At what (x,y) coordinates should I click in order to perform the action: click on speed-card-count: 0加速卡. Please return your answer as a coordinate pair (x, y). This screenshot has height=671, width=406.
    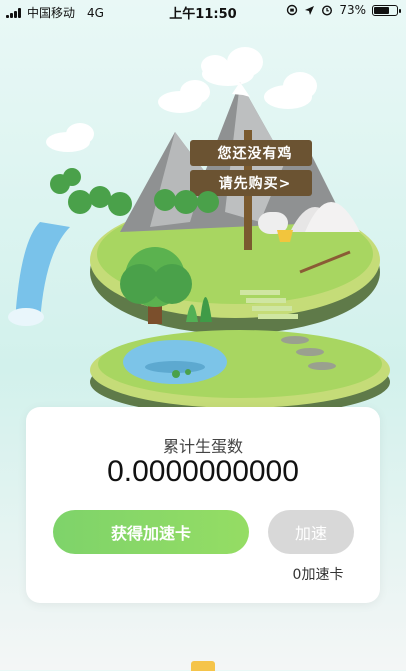
    Looking at the image, I should click on (318, 575).